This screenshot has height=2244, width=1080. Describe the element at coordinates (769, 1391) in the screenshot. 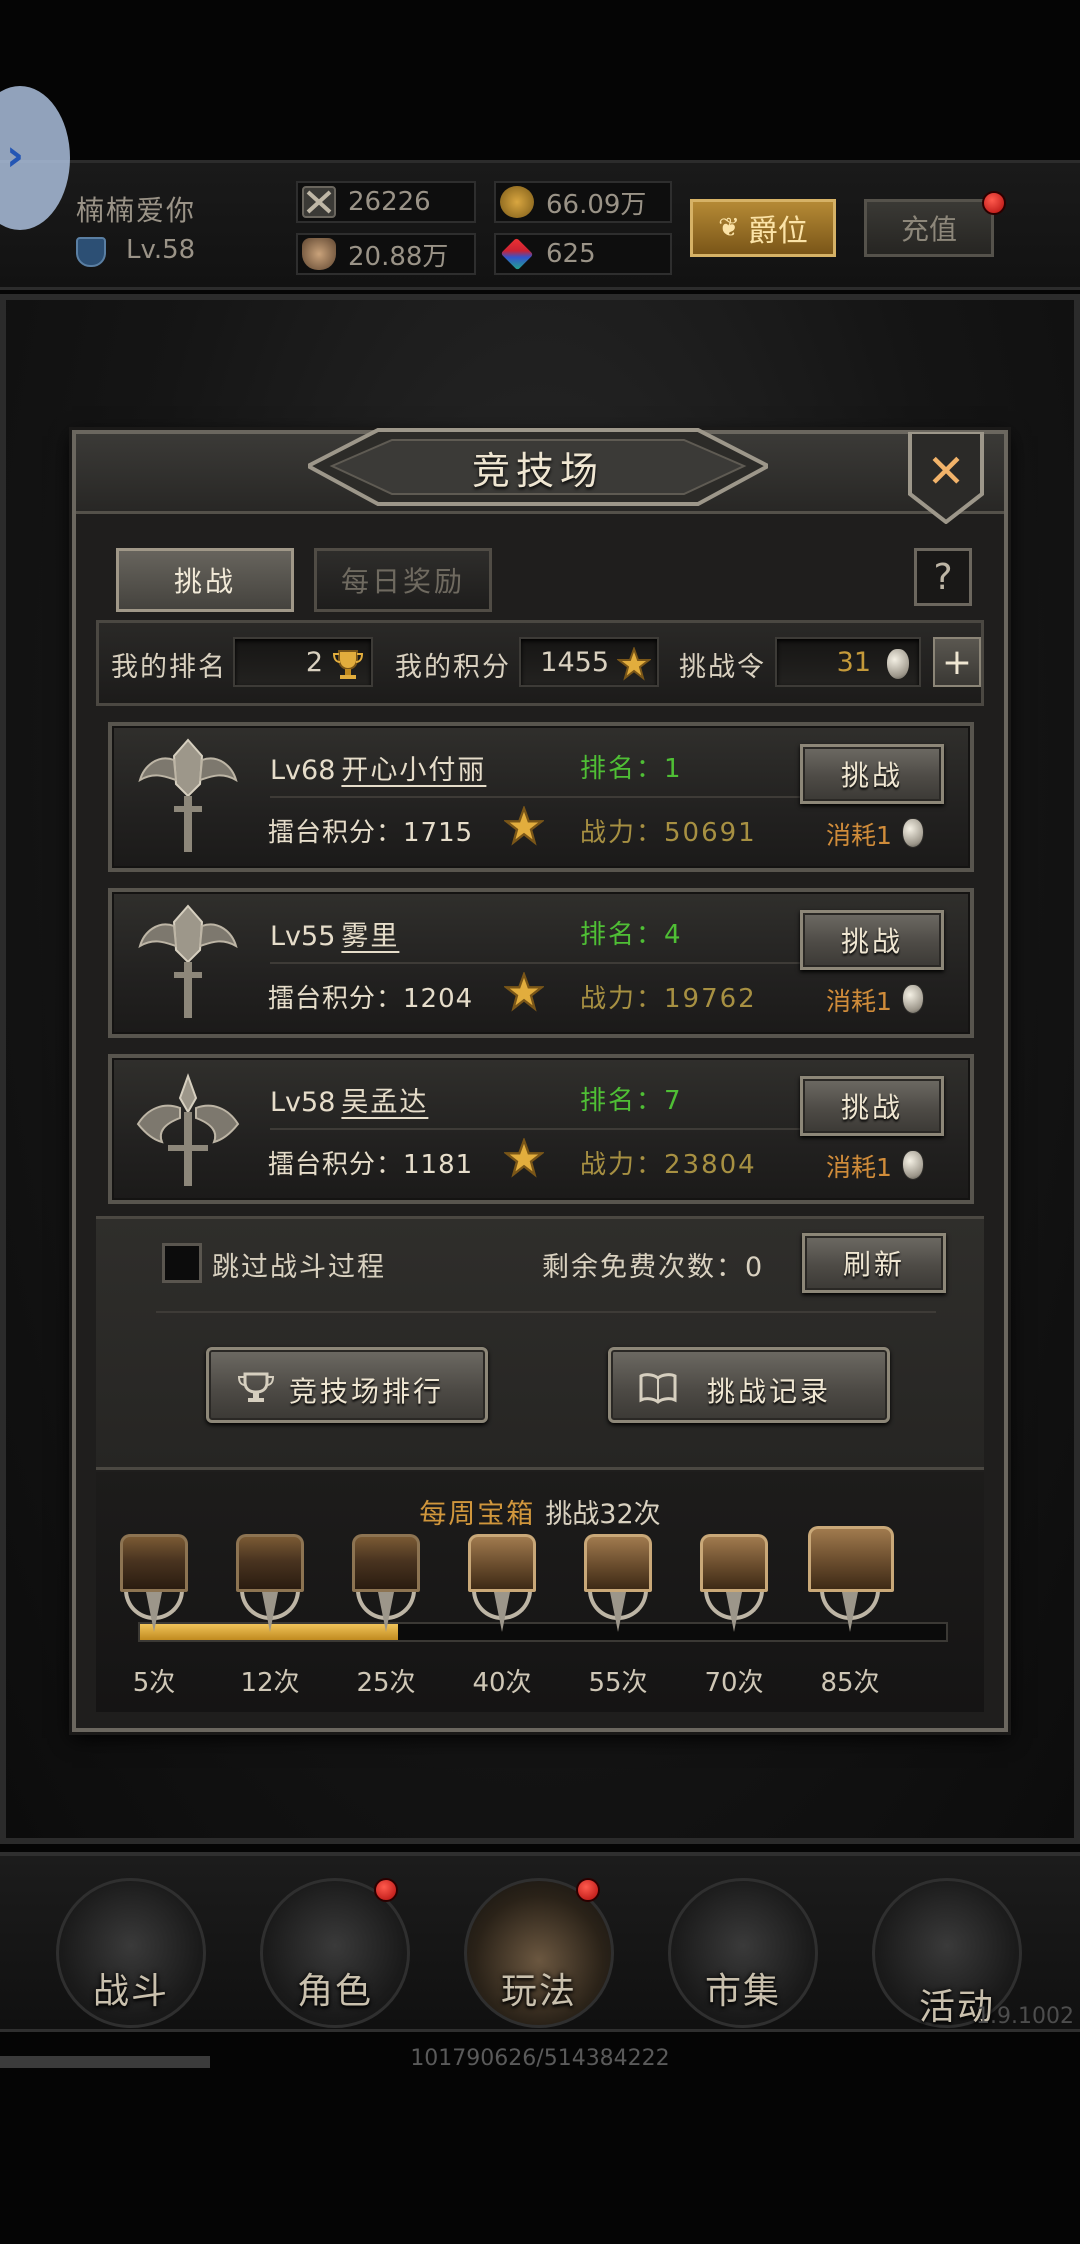

I see `challenge-record-label: 挑战记录` at that location.